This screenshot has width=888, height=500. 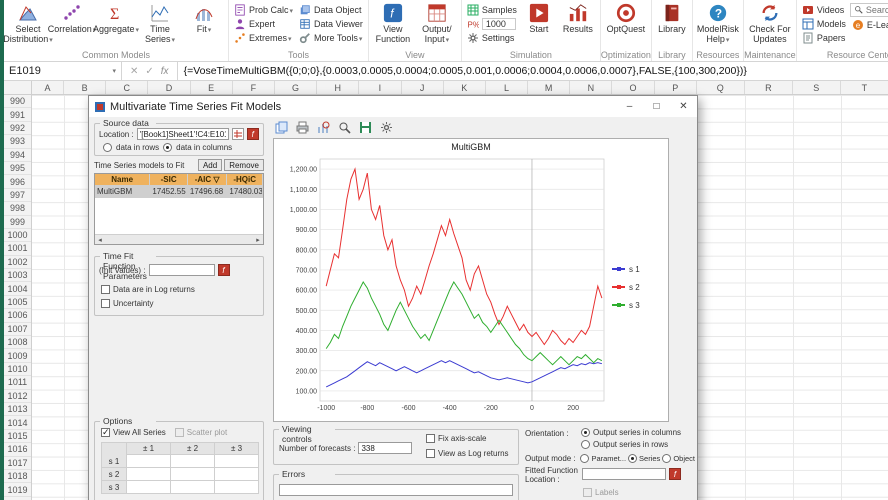 I want to click on maximize-button: □, so click(x=656, y=106).